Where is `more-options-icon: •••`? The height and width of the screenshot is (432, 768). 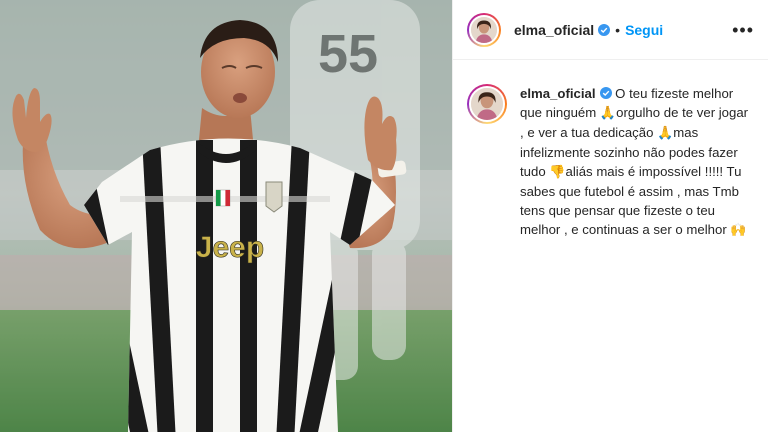 more-options-icon: ••• is located at coordinates (743, 30).